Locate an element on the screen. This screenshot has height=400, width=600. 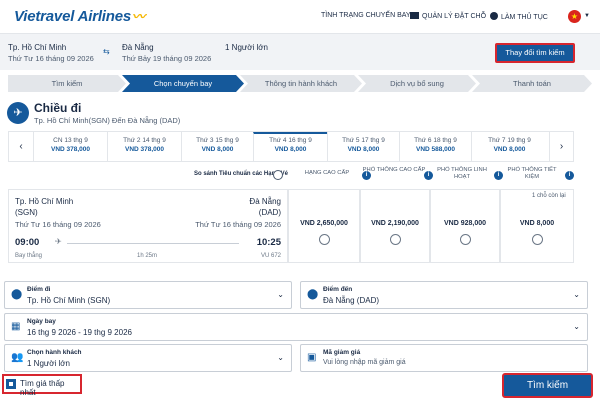
travel-date-label: Ngày bay is located at coordinates (41, 321).